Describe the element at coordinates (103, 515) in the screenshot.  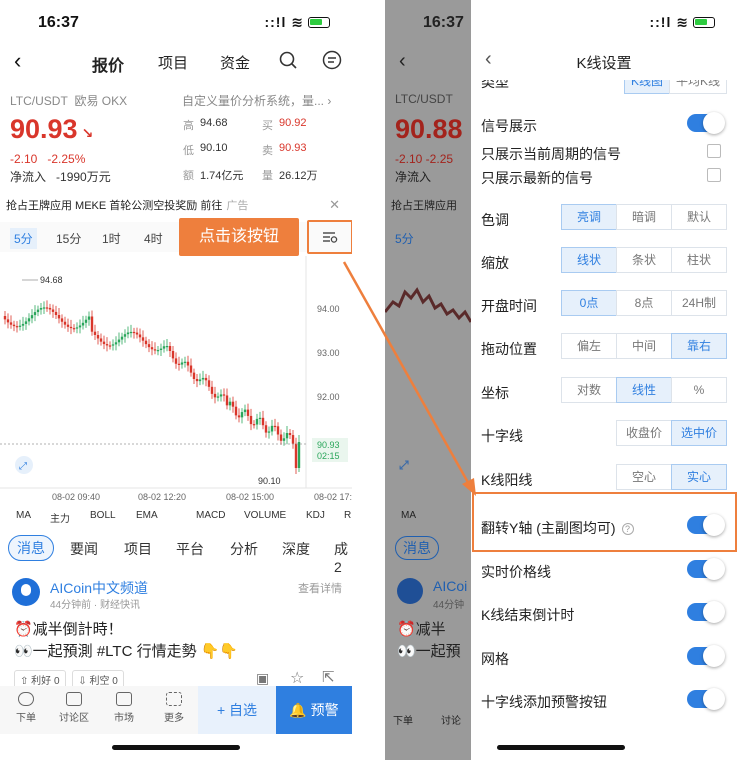
I see `indicator-boll: BOLL` at that location.